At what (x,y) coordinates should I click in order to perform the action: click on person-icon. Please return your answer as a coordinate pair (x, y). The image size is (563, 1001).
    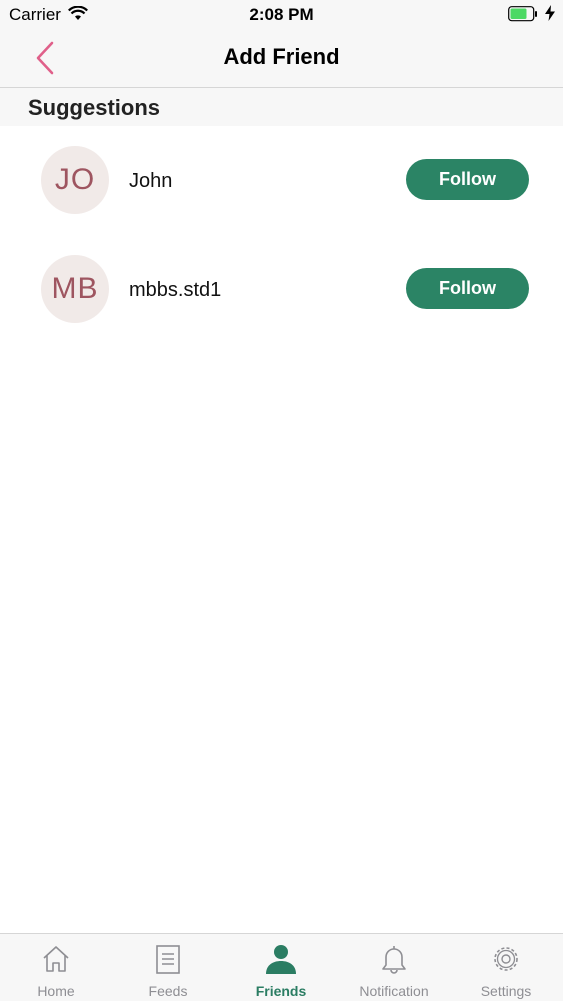
    Looking at the image, I should click on (281, 959).